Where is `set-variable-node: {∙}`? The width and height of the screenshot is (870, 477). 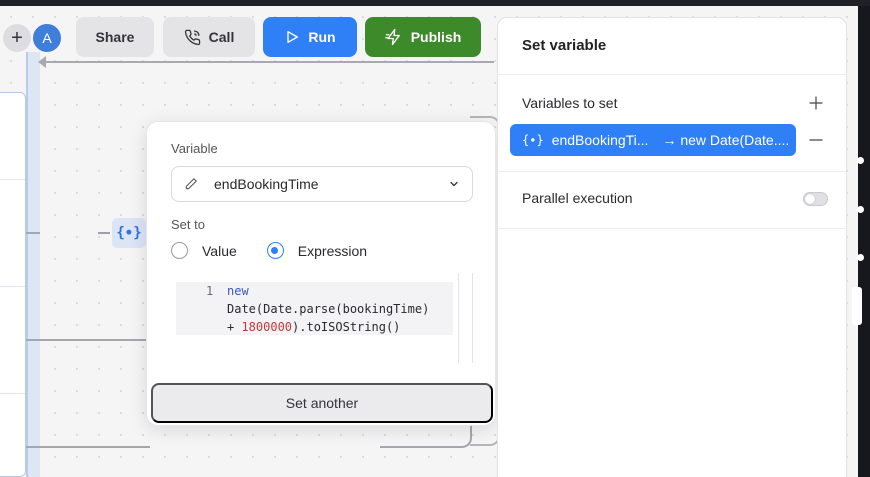
set-variable-node: {∙} is located at coordinates (129, 233).